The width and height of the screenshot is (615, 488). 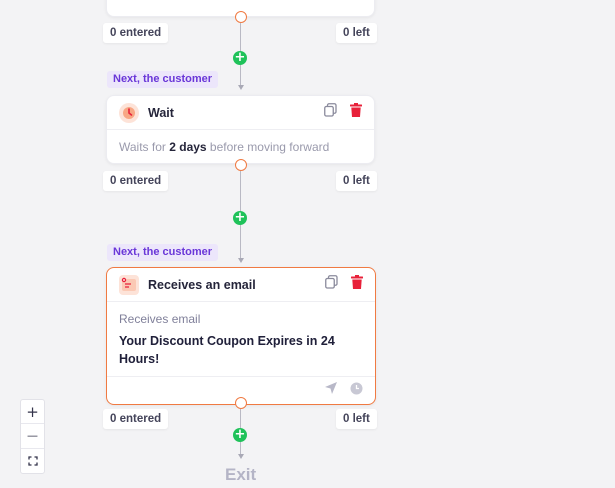 What do you see at coordinates (144, 147) in the screenshot?
I see `wait-body-prefix: Waits for` at bounding box center [144, 147].